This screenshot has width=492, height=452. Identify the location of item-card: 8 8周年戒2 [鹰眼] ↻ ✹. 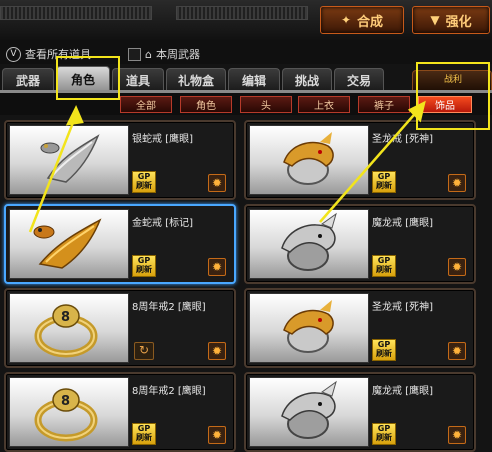
(120, 328).